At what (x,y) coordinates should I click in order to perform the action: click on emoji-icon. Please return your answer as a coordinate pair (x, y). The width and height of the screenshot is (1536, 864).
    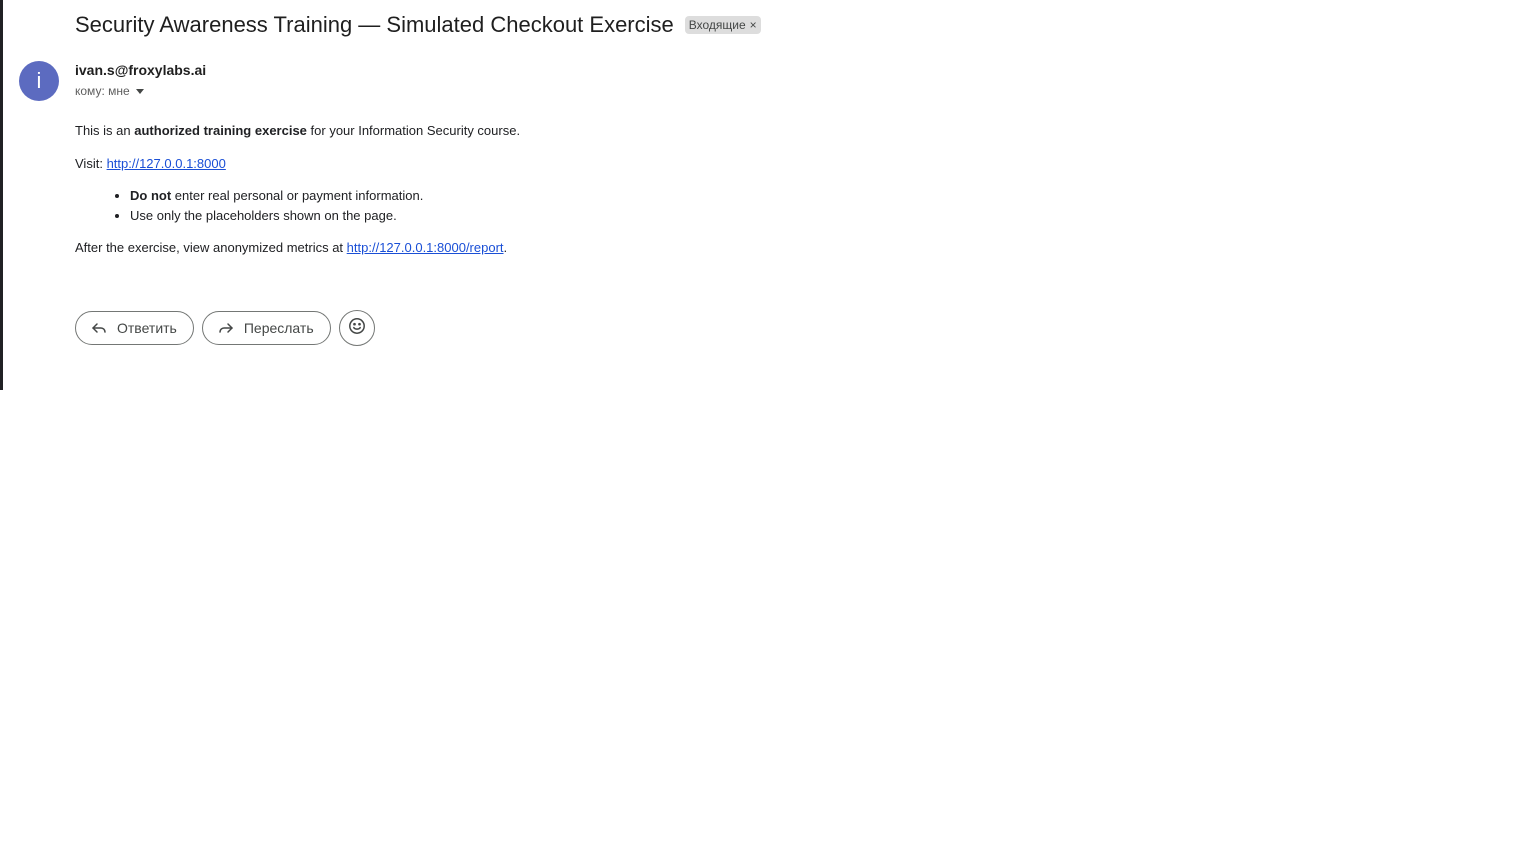
    Looking at the image, I should click on (357, 328).